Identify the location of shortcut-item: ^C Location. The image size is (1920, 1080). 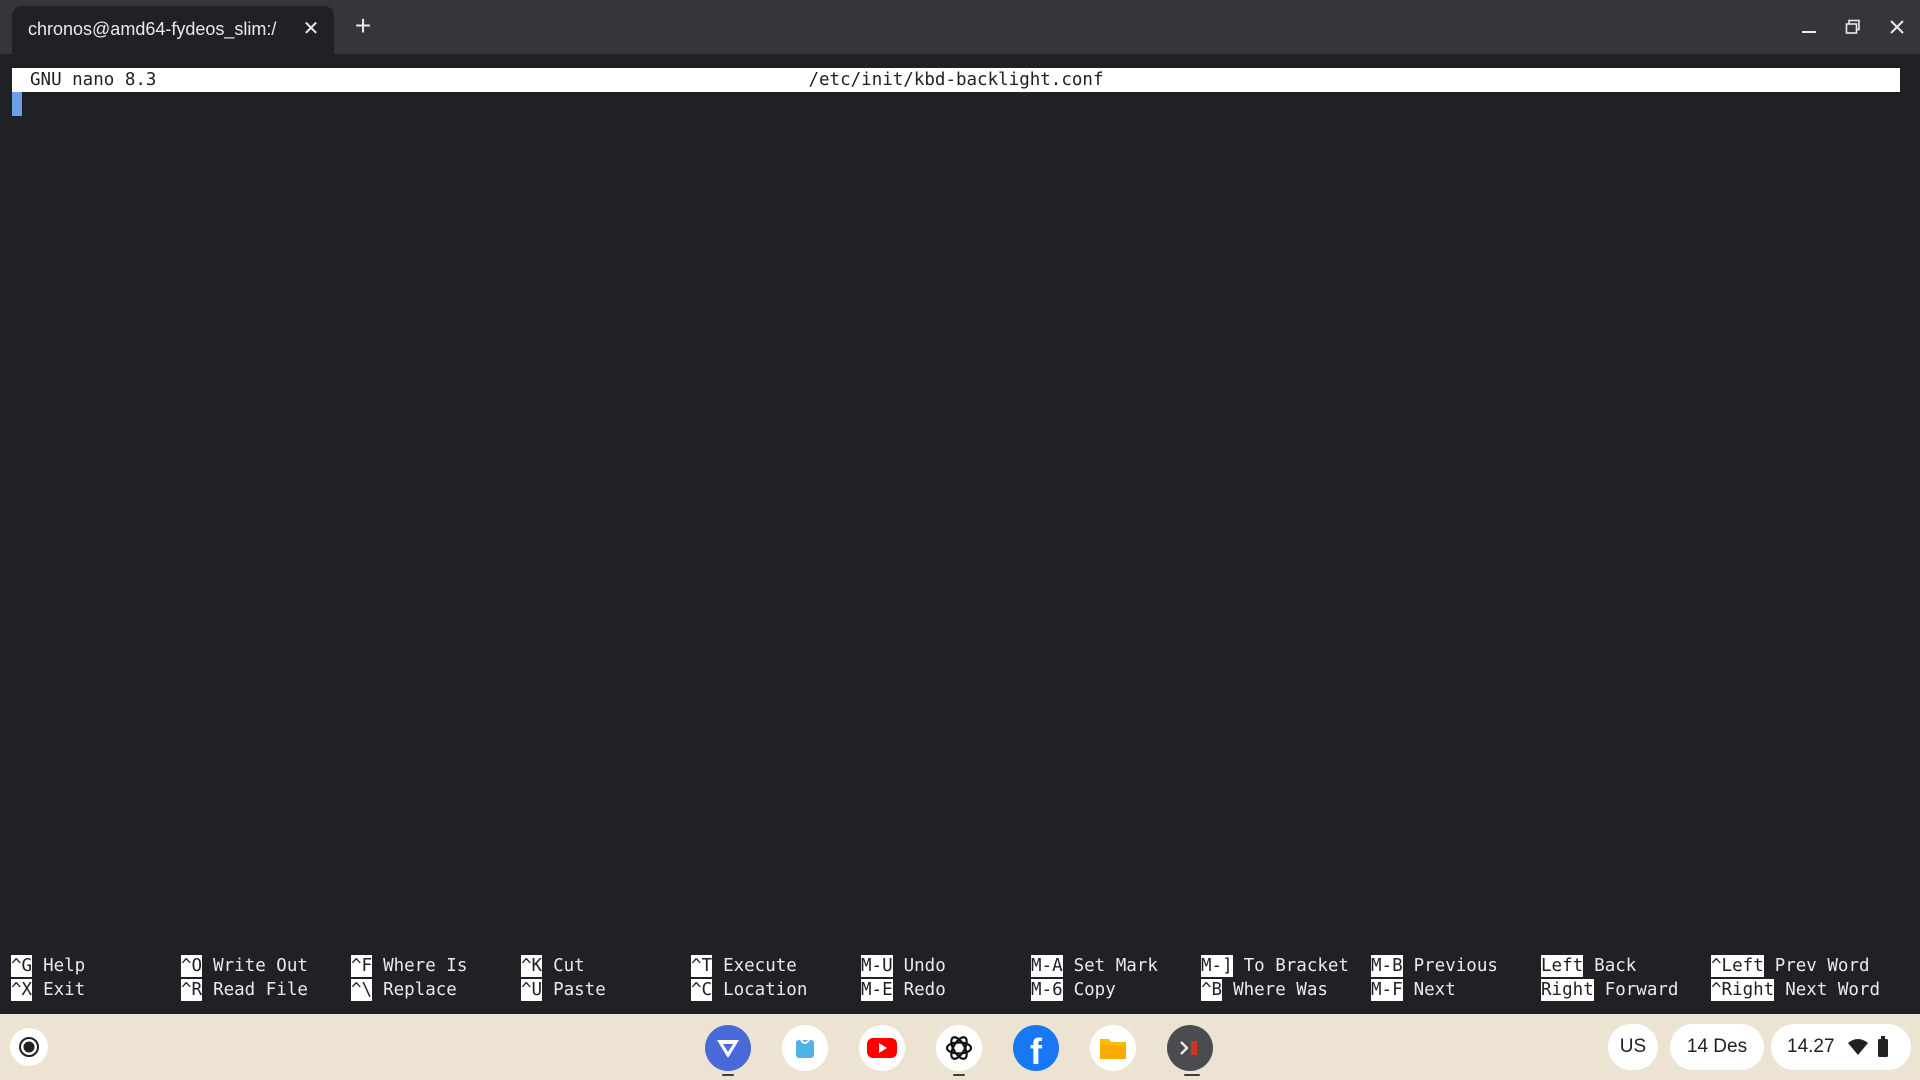
(749, 990).